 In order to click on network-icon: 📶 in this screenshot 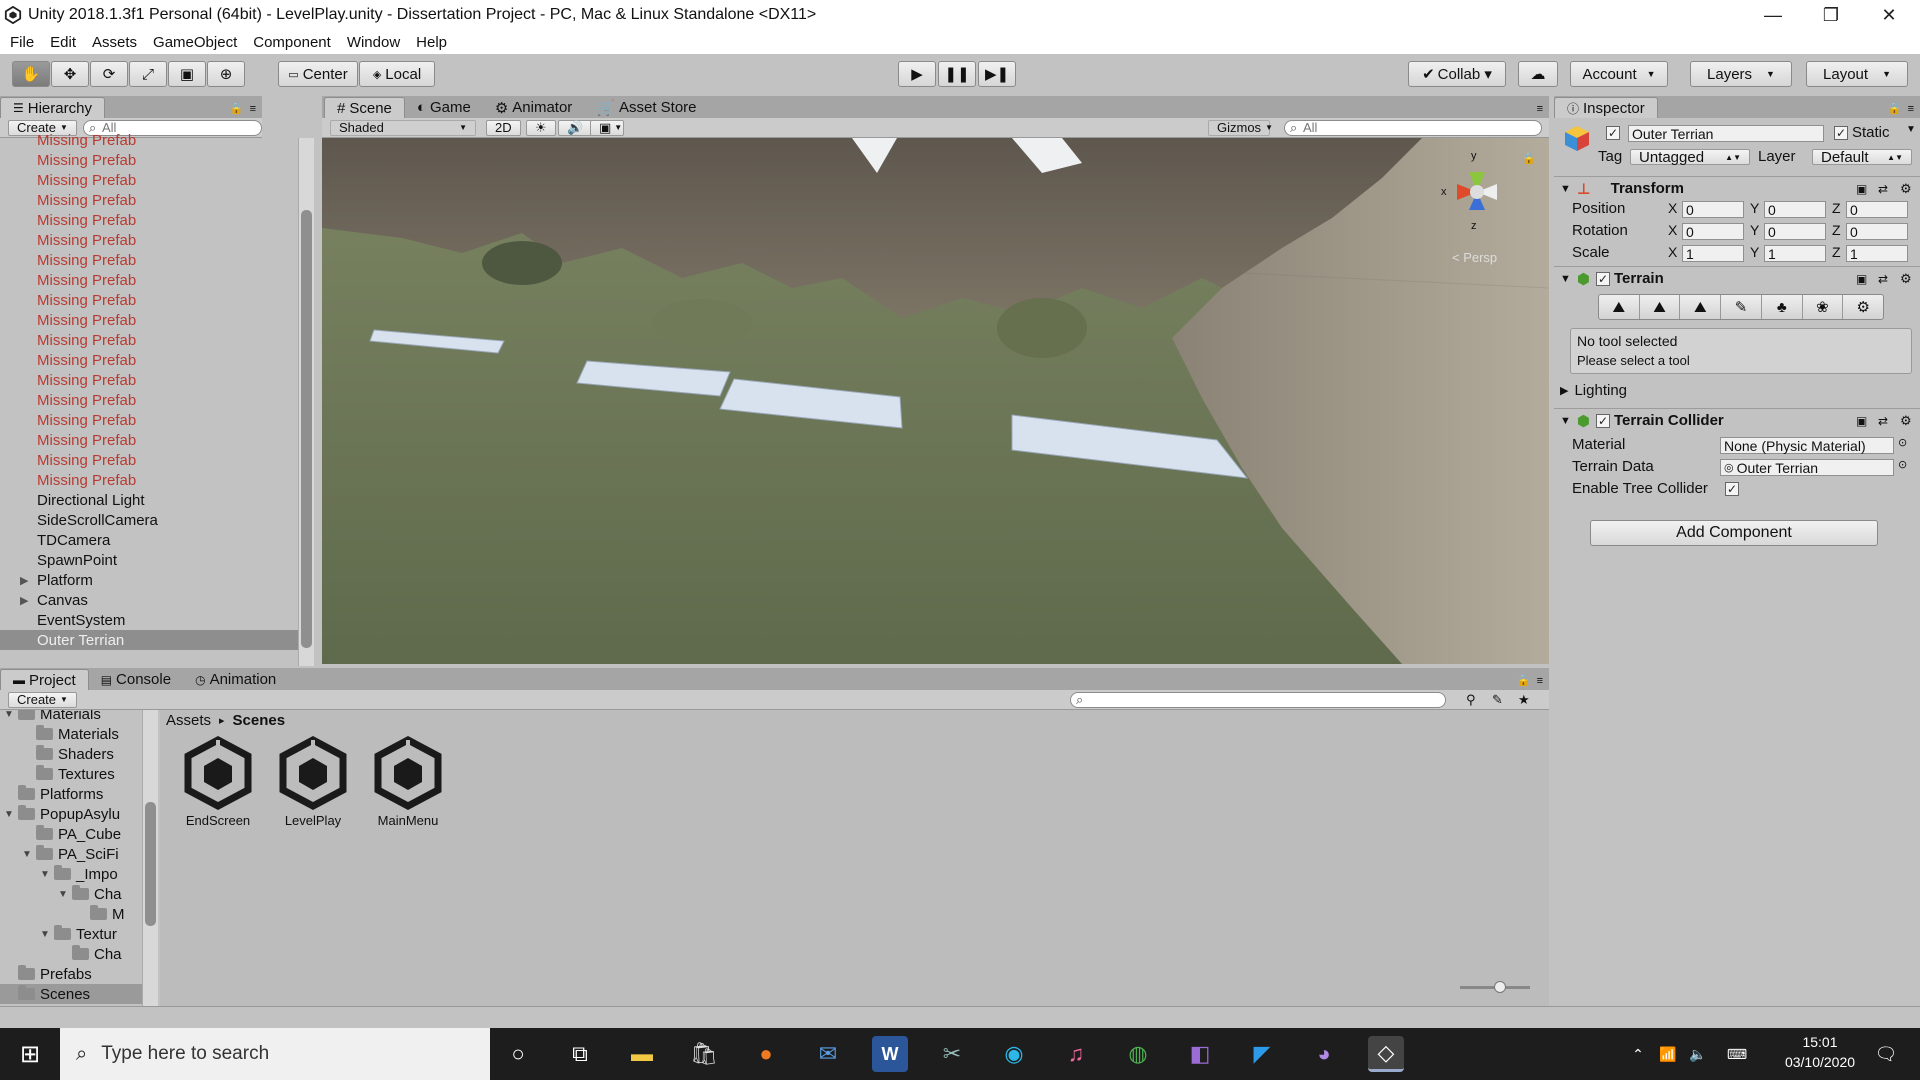, I will do `click(1668, 1054)`.